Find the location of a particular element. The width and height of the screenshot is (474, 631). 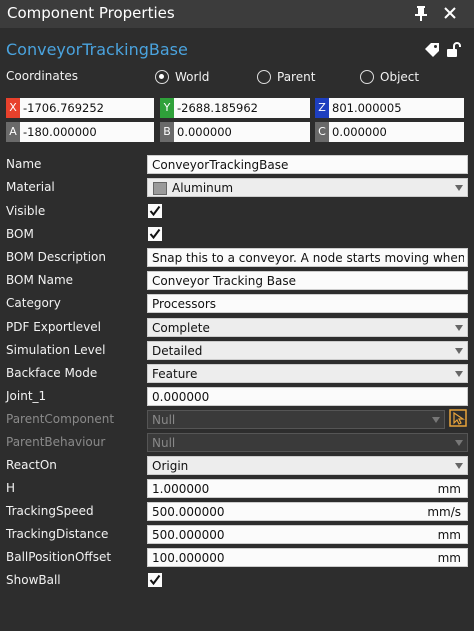

bom-checkbox is located at coordinates (155, 234).